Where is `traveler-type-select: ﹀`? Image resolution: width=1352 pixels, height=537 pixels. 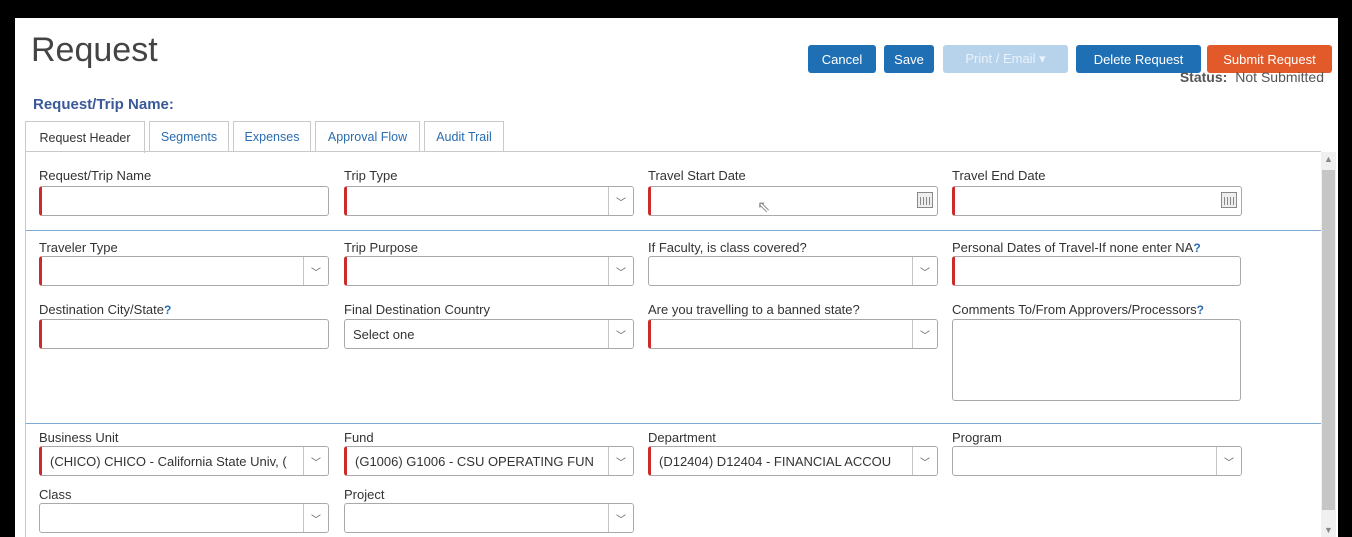 traveler-type-select: ﹀ is located at coordinates (184, 271).